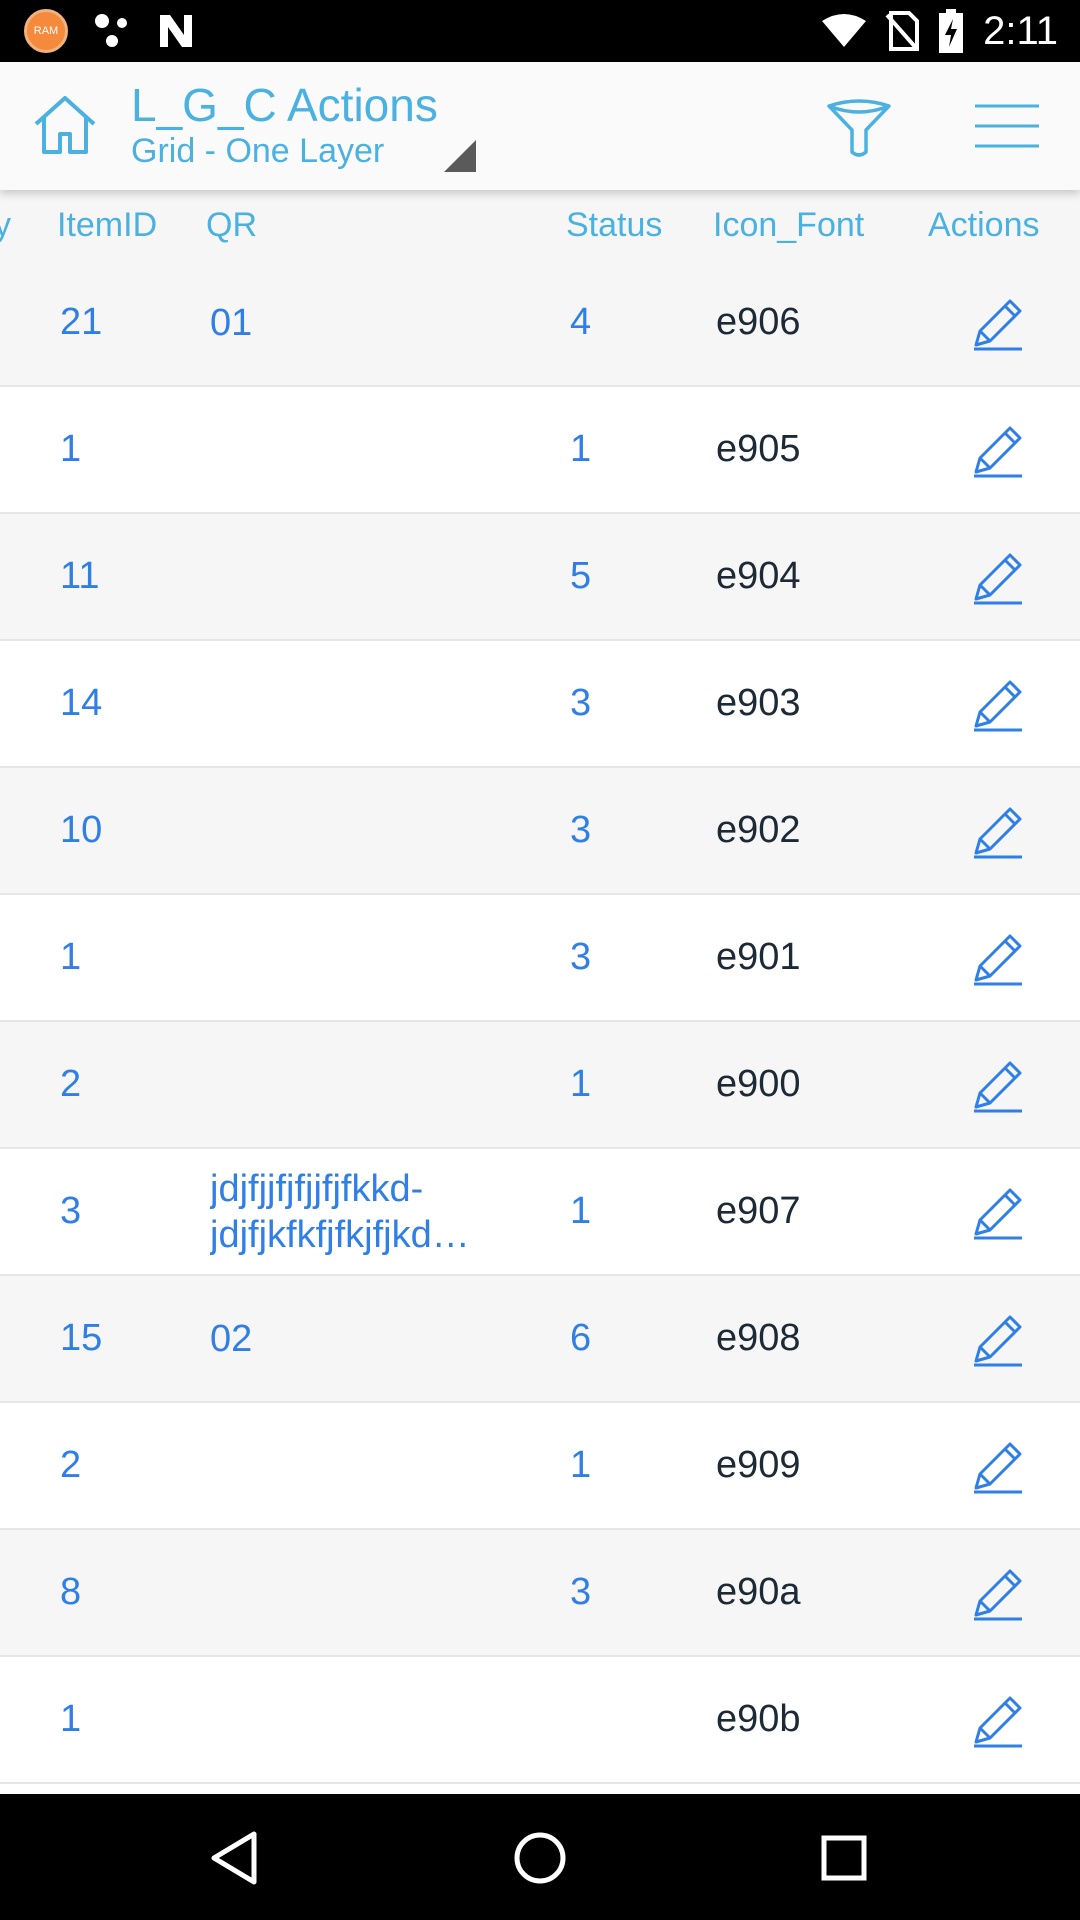 The width and height of the screenshot is (1080, 1920). Describe the element at coordinates (758, 1592) in the screenshot. I see `cell-icon-font: e90a` at that location.